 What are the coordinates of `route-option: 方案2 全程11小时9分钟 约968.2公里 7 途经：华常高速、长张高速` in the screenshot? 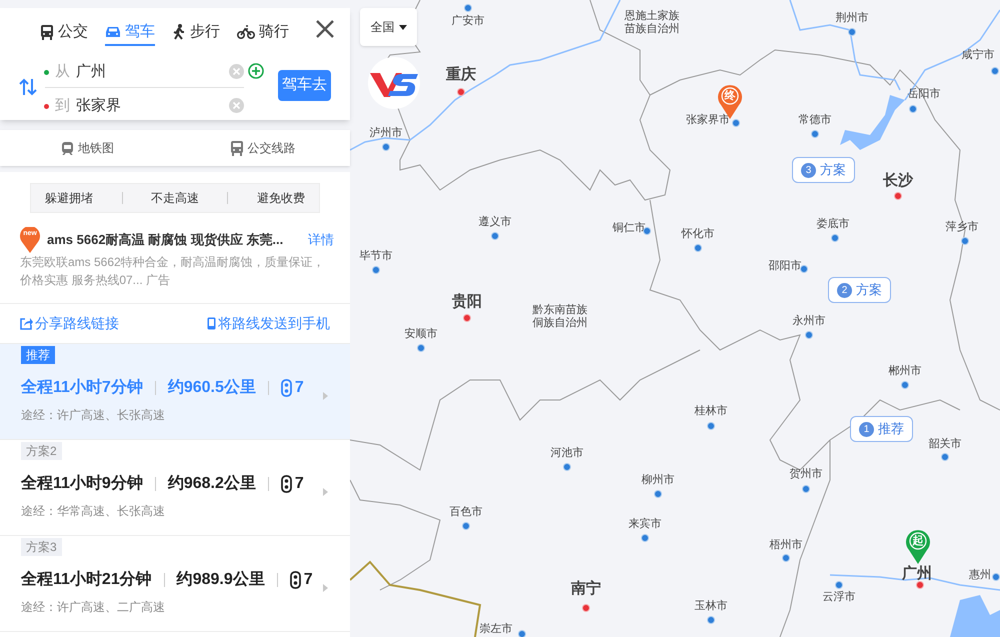 It's located at (175, 488).